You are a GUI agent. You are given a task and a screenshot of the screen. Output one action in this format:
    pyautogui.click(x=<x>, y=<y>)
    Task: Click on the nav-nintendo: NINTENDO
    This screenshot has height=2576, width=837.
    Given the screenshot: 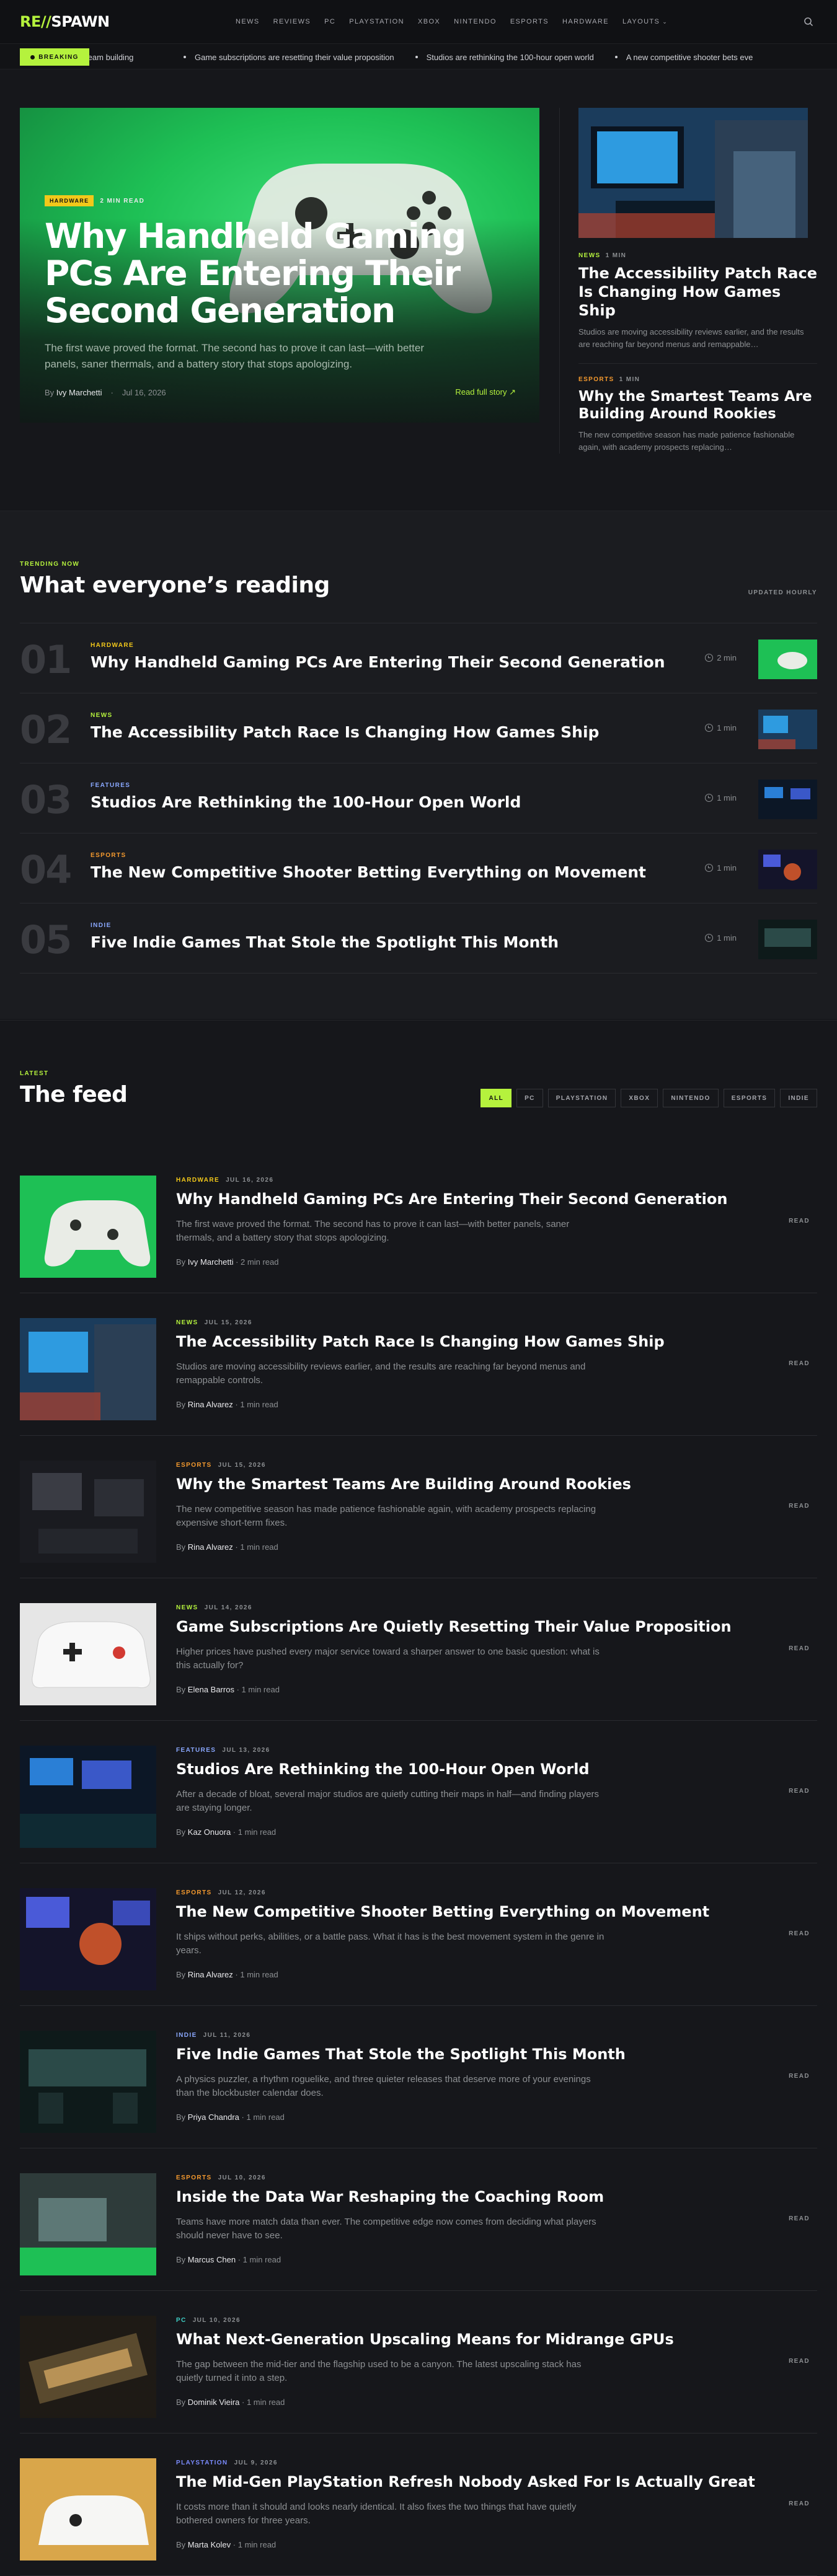 What is the action you would take?
    pyautogui.click(x=475, y=22)
    